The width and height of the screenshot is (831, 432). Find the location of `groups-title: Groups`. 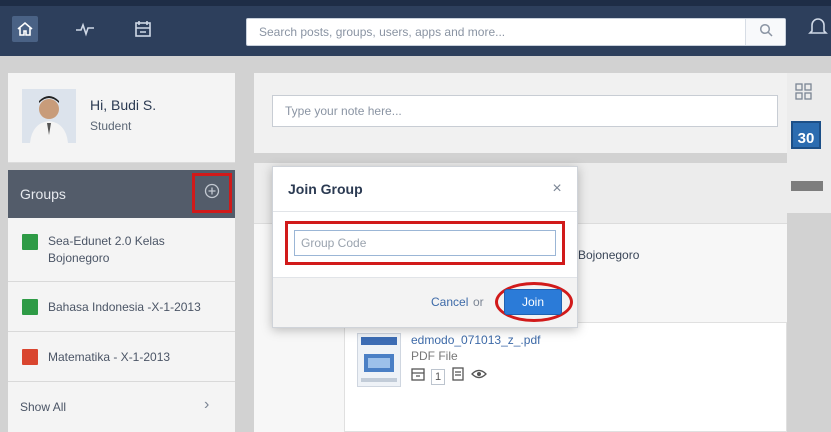

groups-title: Groups is located at coordinates (43, 194).